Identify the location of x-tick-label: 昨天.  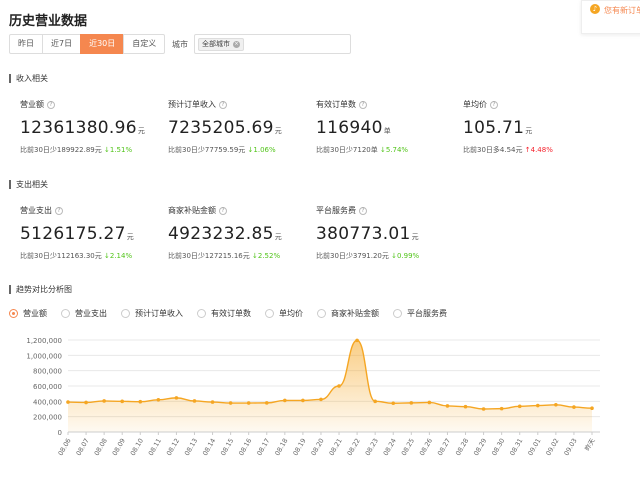
(589, 444).